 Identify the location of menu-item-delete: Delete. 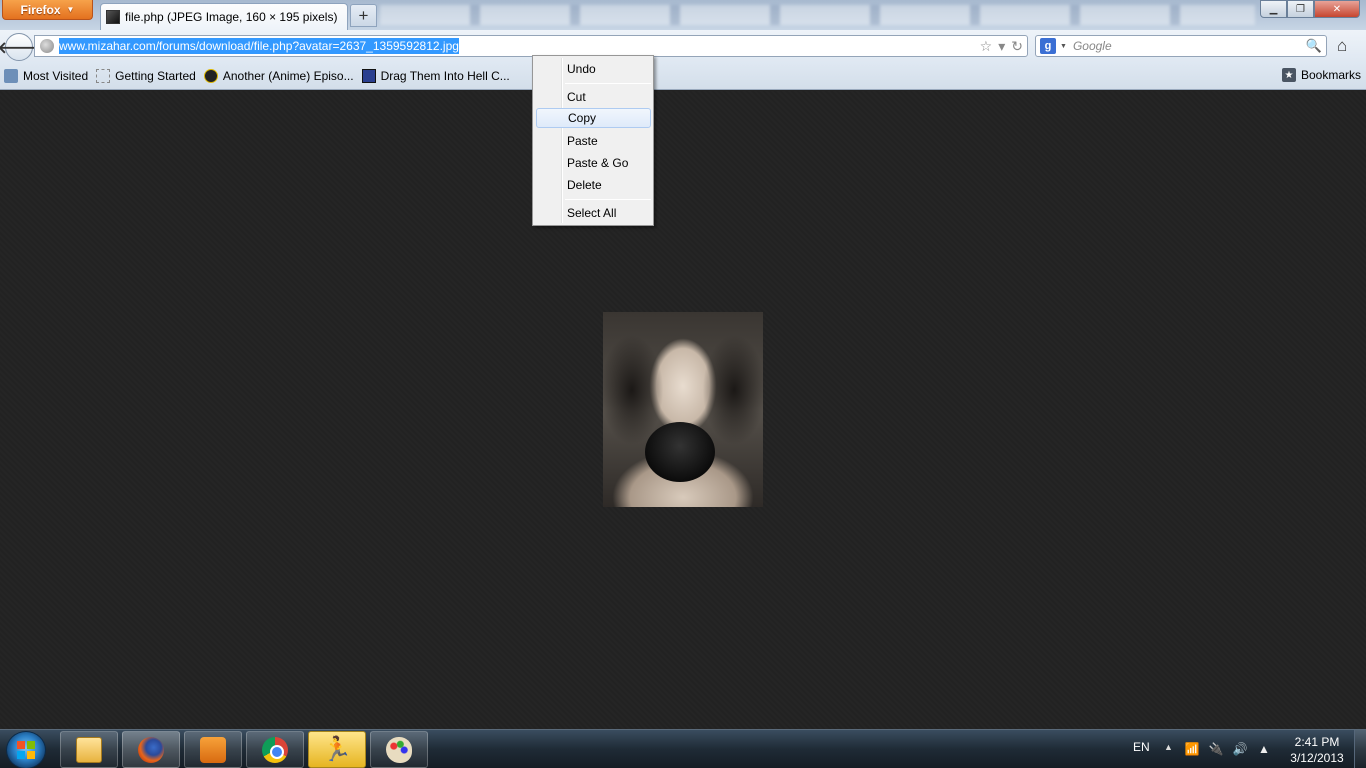
(593, 185).